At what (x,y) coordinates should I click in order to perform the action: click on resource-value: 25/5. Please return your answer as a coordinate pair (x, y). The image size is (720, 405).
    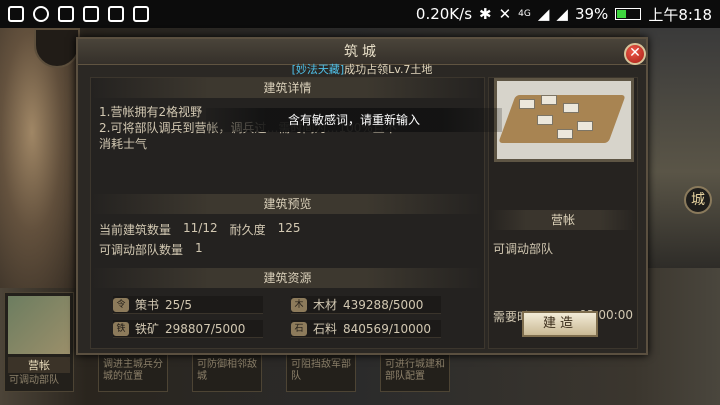
    Looking at the image, I should click on (178, 304).